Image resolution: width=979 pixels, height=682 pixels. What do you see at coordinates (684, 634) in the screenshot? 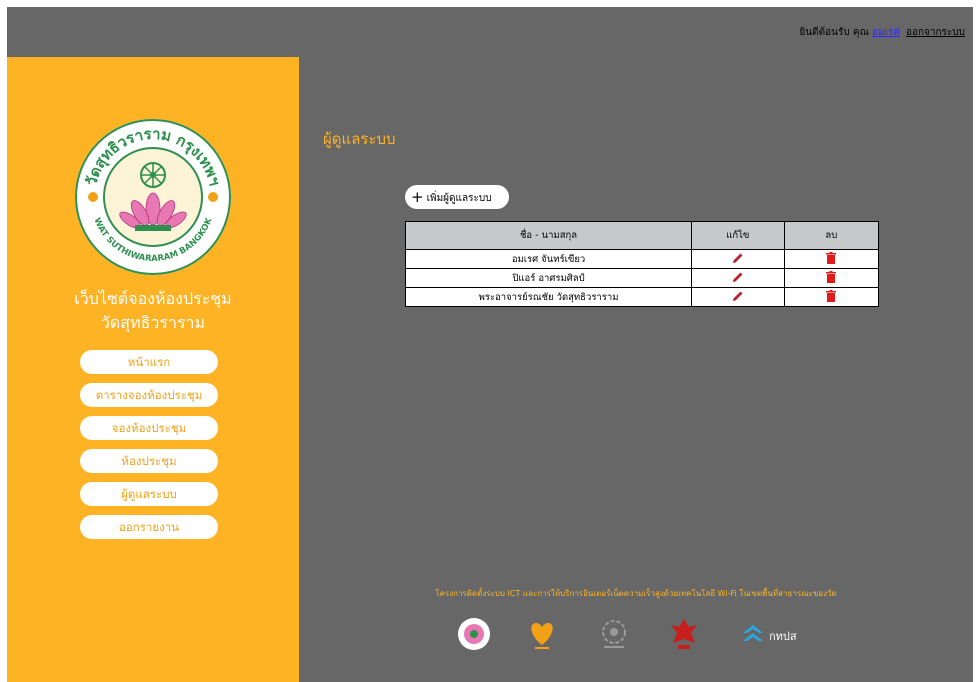
I see `garuda-emblem-logo` at bounding box center [684, 634].